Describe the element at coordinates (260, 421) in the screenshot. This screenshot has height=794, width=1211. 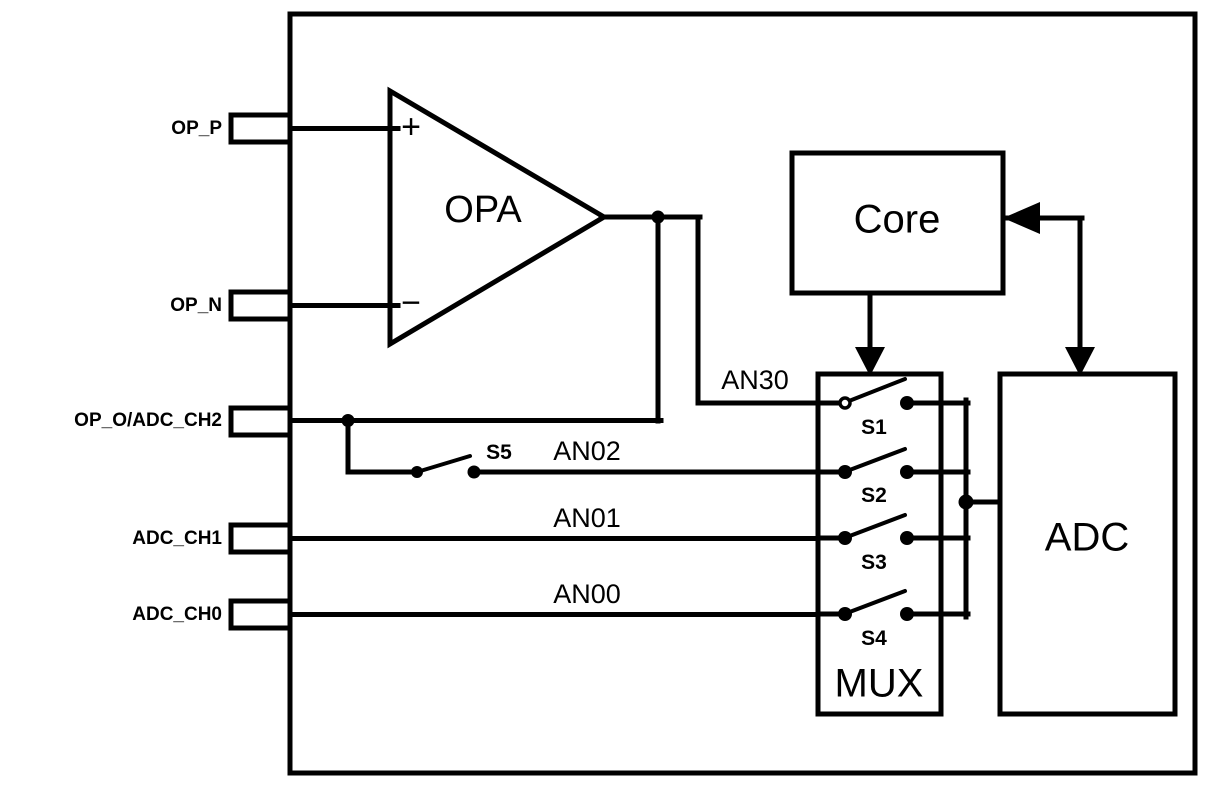
I see `pin-box-op-o` at that location.